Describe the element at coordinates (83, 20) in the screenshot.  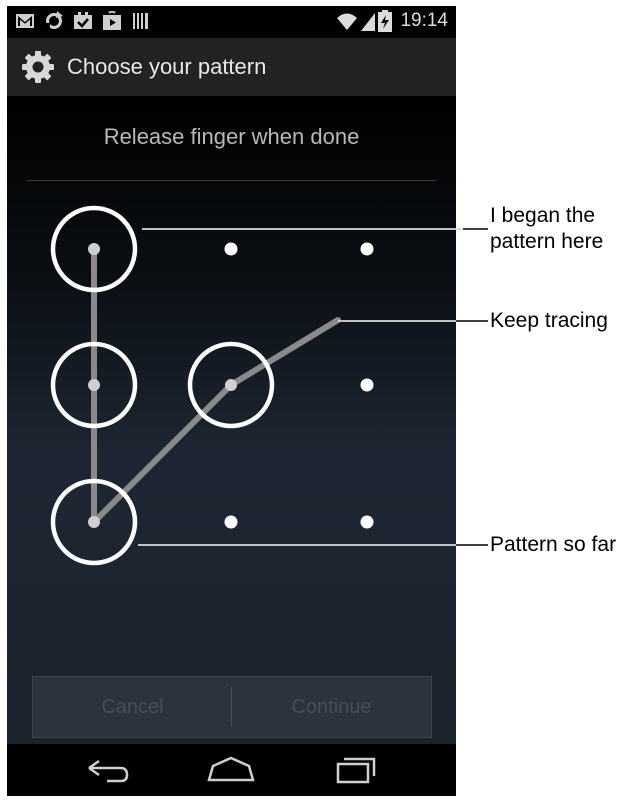
I see `calendar-check-icon` at that location.